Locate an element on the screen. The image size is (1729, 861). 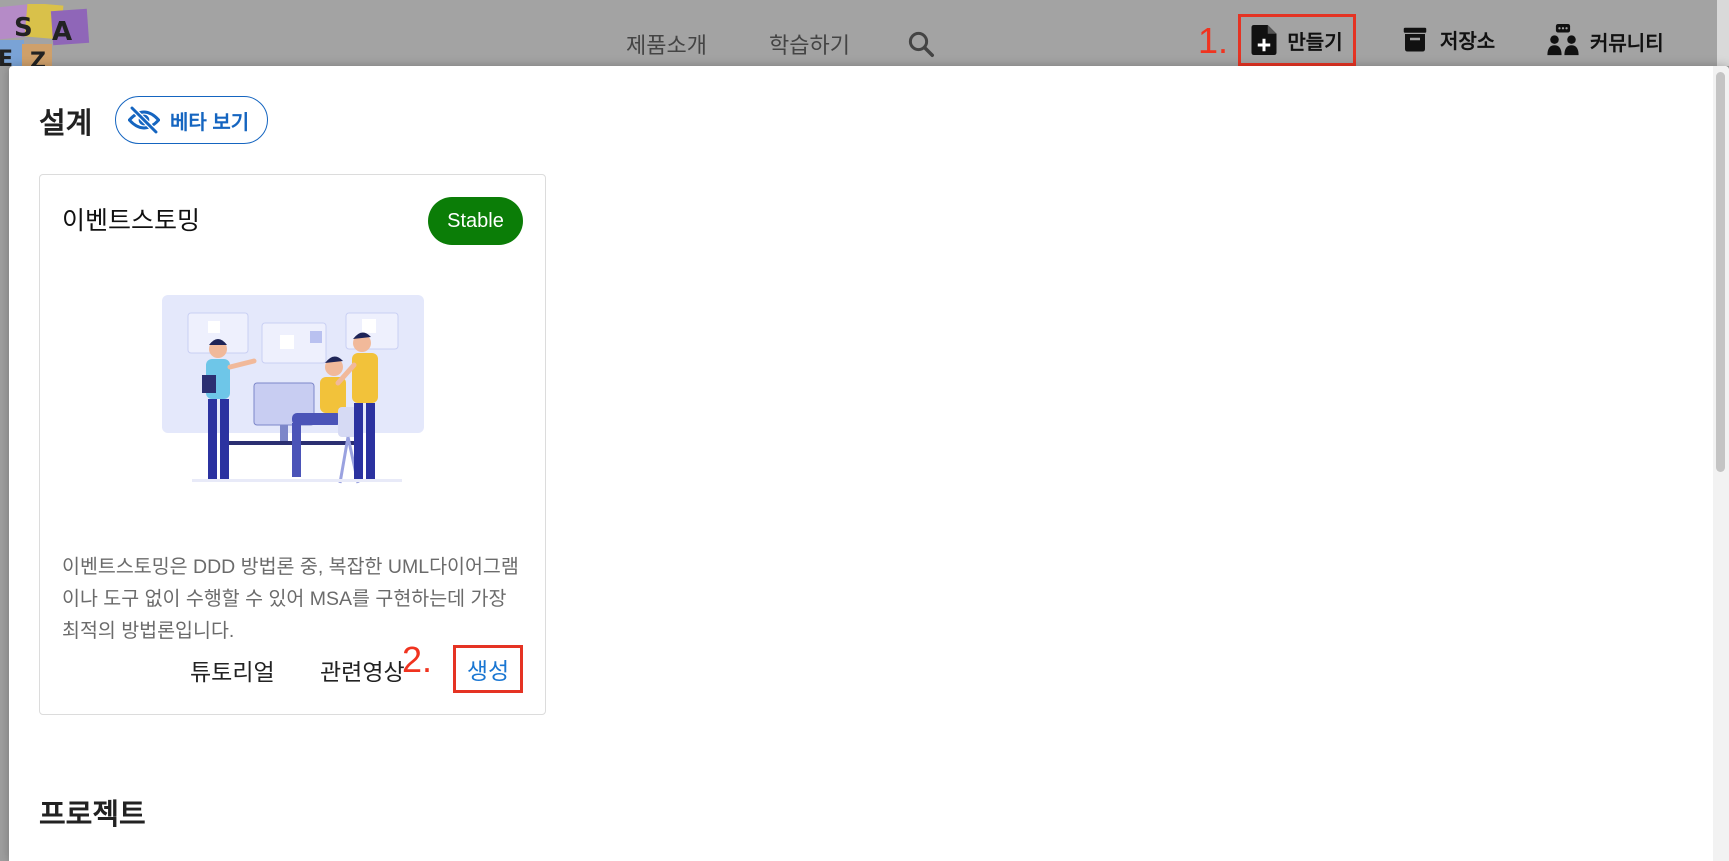
dialog-scrollbar is located at coordinates (1721, 463).